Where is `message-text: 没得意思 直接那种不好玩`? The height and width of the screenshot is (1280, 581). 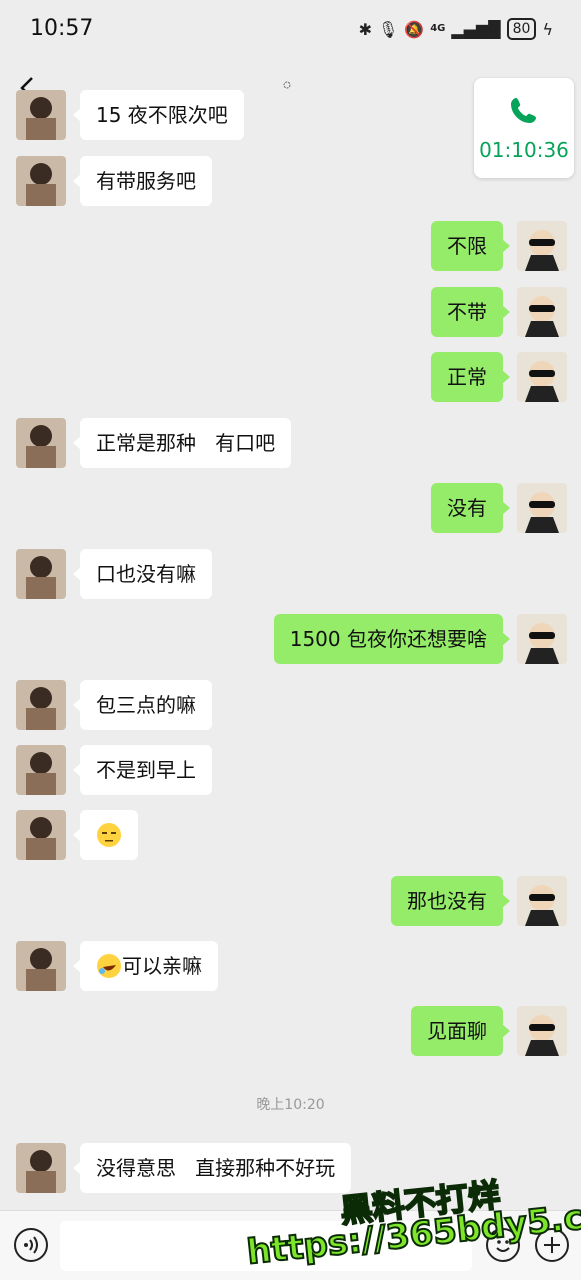 message-text: 没得意思 直接那种不好玩 is located at coordinates (216, 1168).